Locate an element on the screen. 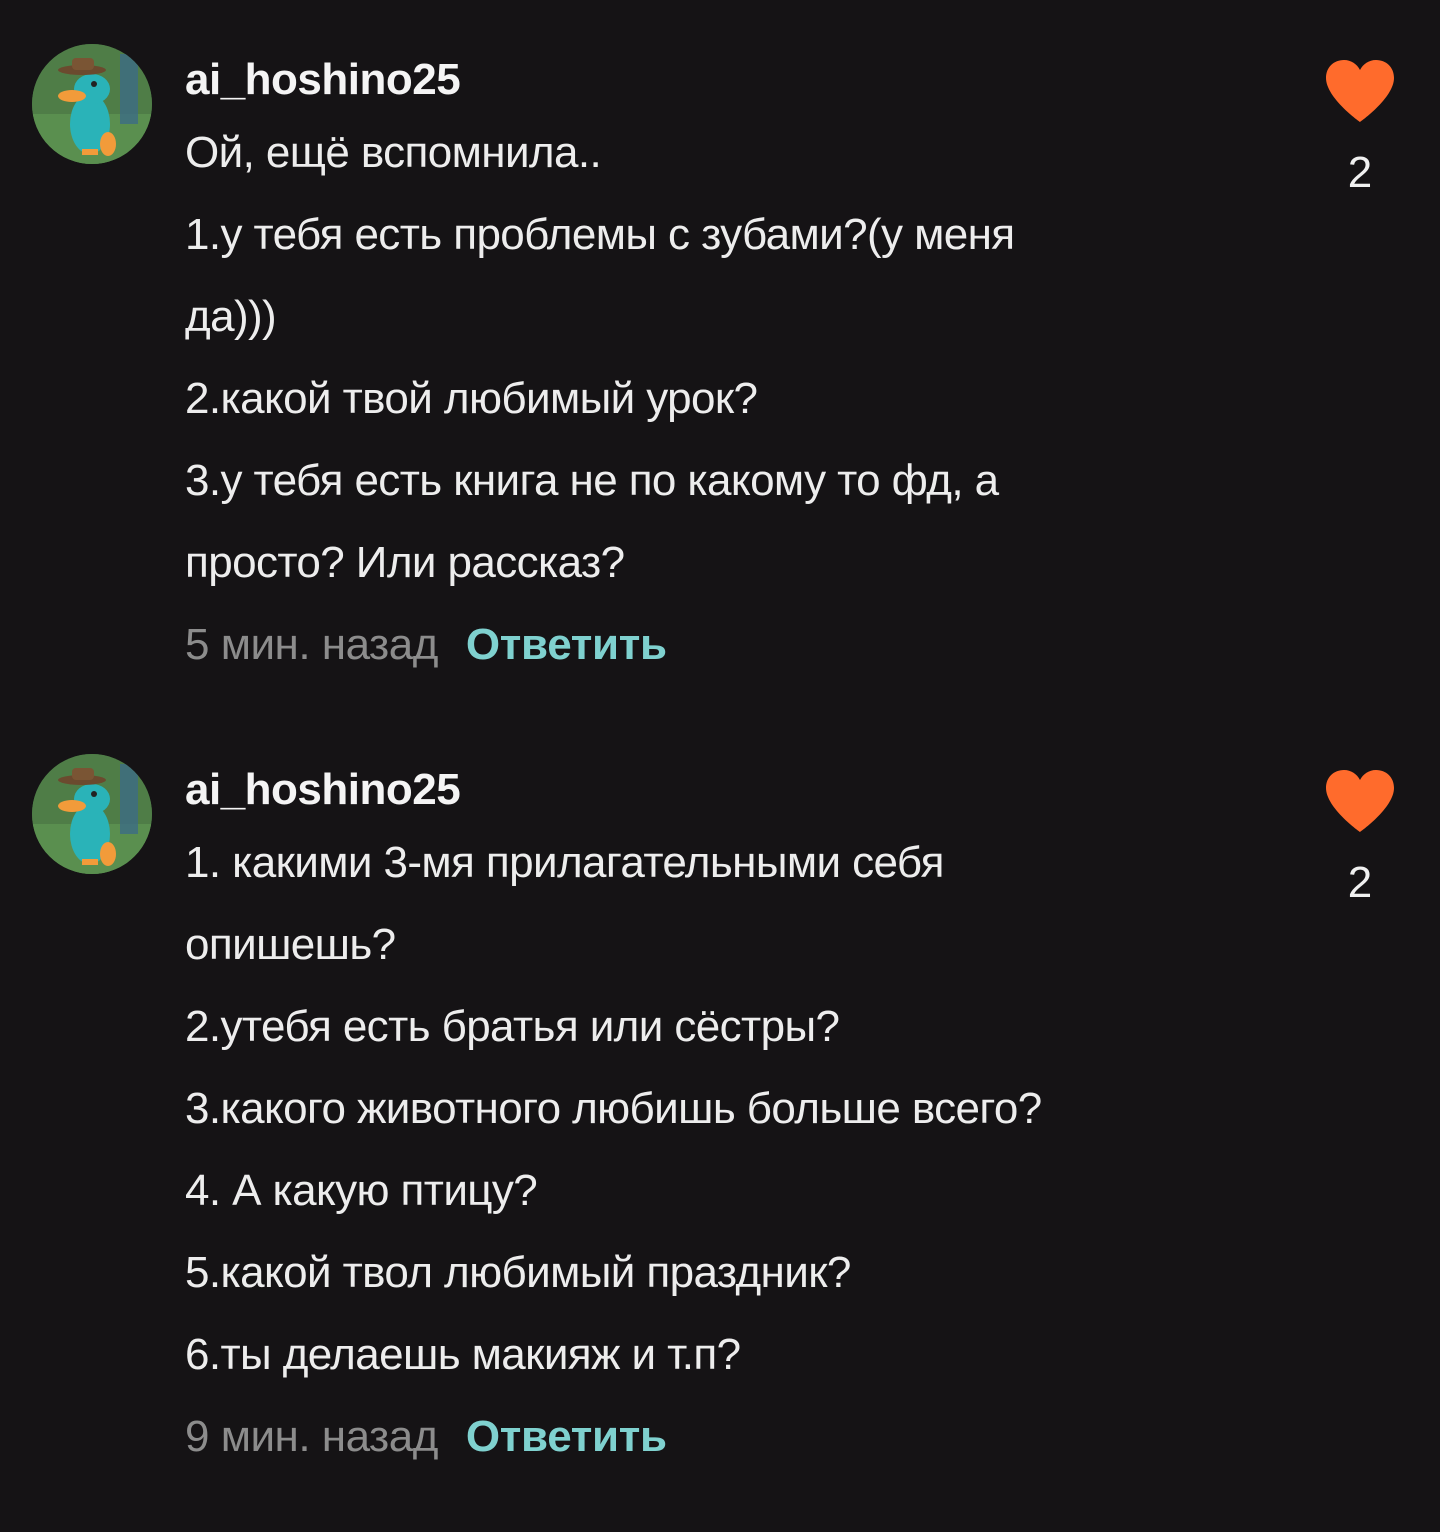 This screenshot has width=1440, height=1532. timestamp: 5 мин. назад is located at coordinates (311, 644).